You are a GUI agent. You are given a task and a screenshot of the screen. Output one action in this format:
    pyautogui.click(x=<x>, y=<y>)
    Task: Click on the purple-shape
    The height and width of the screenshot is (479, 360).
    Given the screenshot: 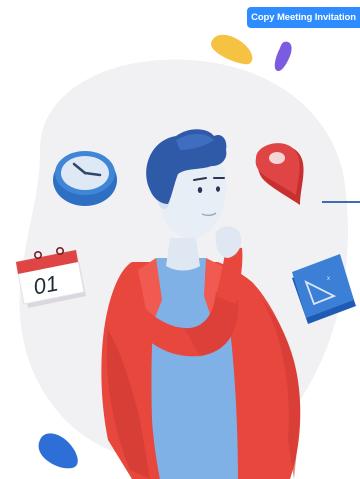 What is the action you would take?
    pyautogui.click(x=283, y=56)
    